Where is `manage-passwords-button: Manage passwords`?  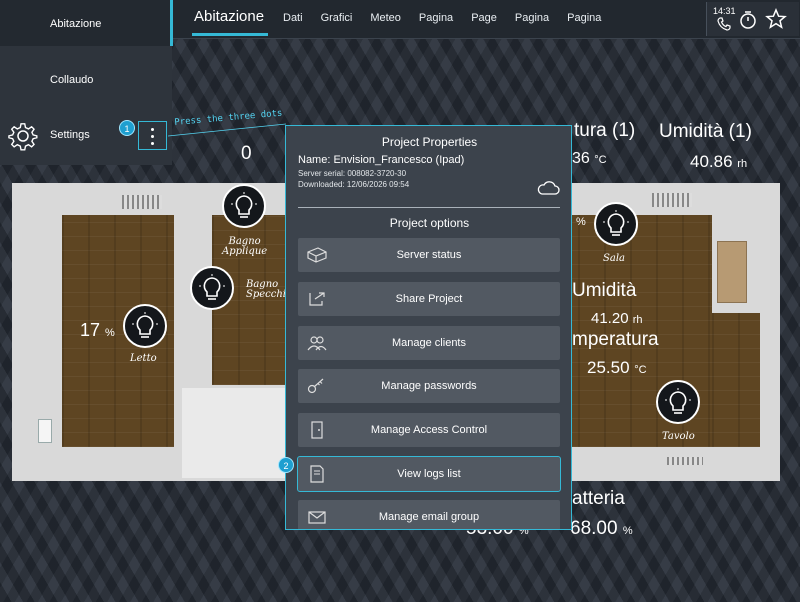 manage-passwords-button: Manage passwords is located at coordinates (429, 386).